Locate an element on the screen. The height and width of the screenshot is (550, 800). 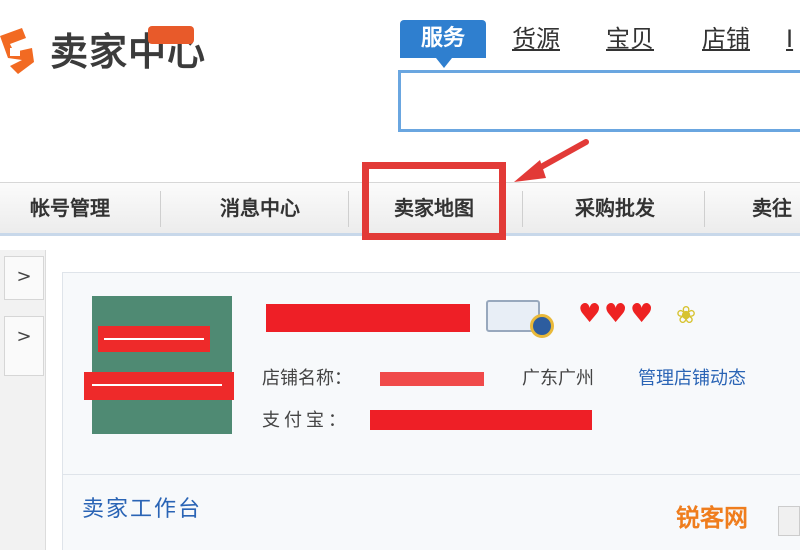
crown-icon: ❀ is located at coordinates (686, 315).